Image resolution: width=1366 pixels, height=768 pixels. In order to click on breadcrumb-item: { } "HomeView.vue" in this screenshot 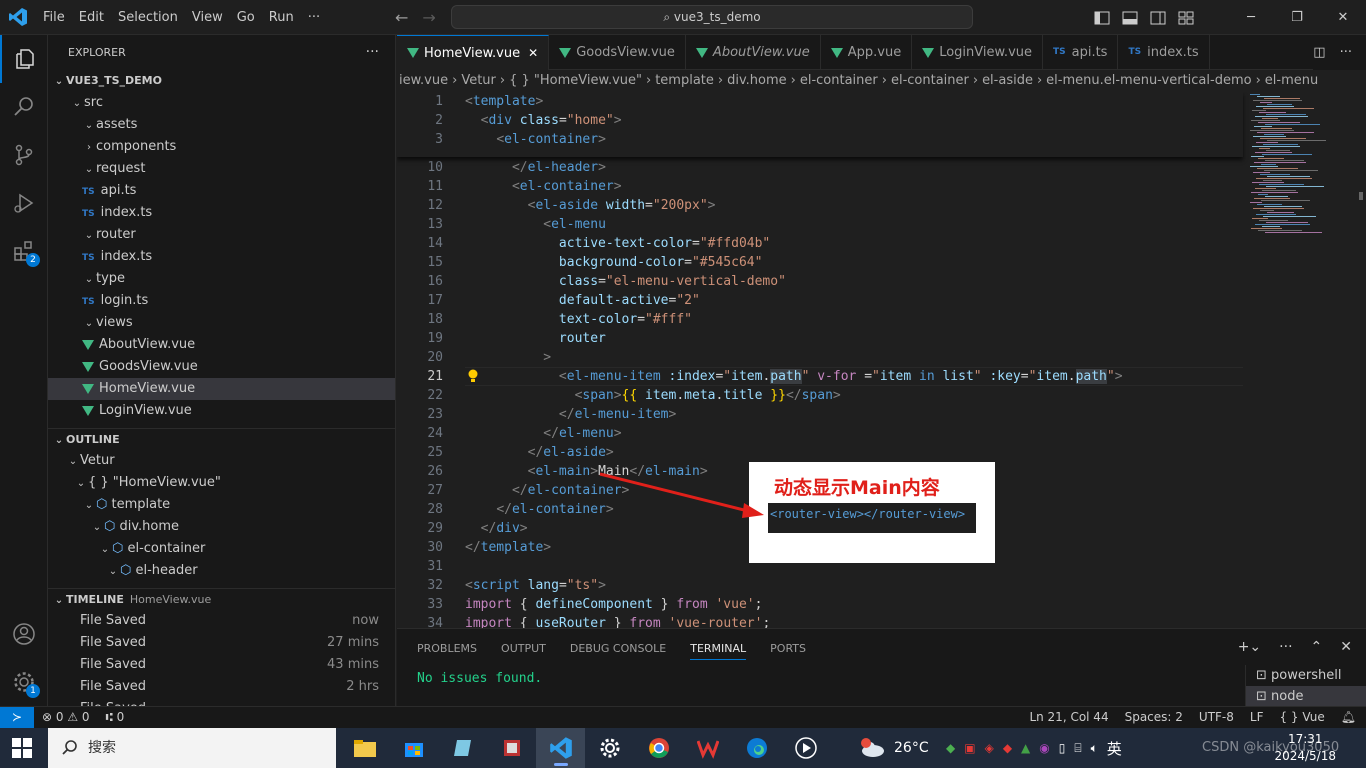, I will do `click(575, 80)`.